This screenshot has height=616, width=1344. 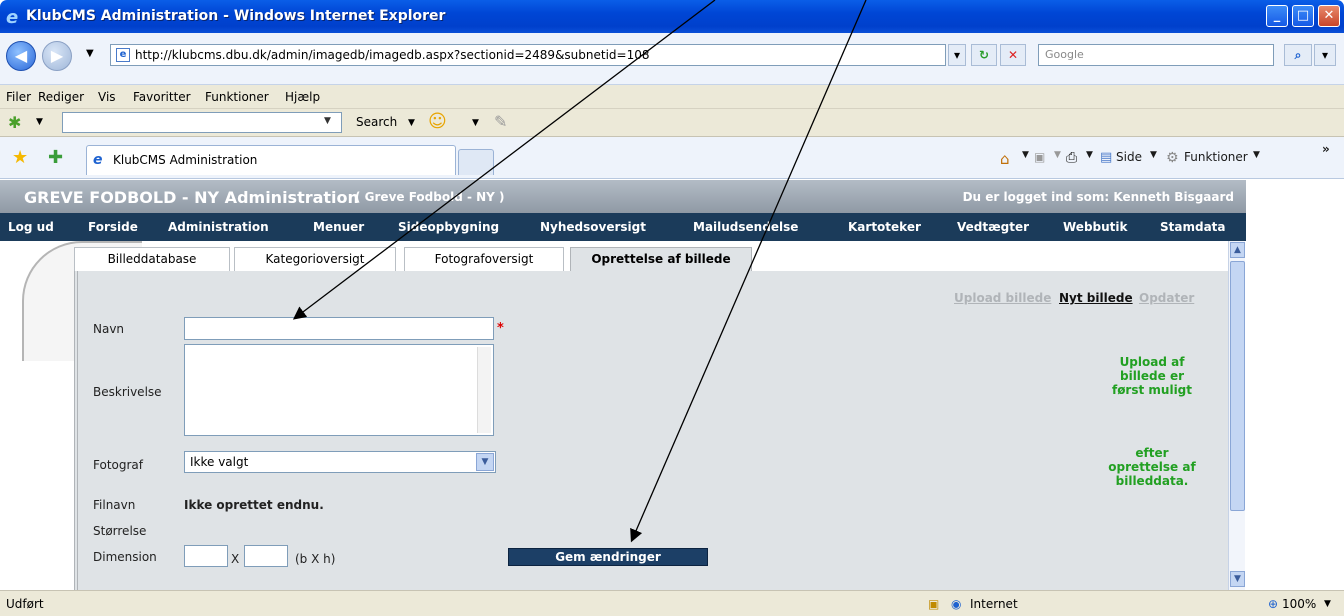 What do you see at coordinates (12, 17) in the screenshot?
I see `ie-logo-icon: e` at bounding box center [12, 17].